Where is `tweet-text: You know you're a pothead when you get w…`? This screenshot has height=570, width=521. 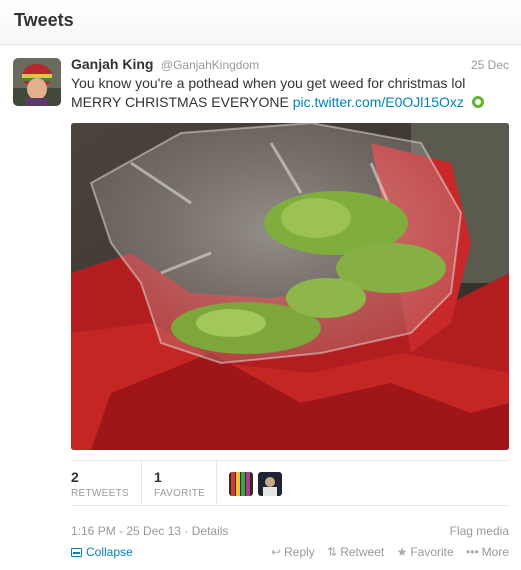
tweet-text: You know you're a pothead when you get w… is located at coordinates (291, 93).